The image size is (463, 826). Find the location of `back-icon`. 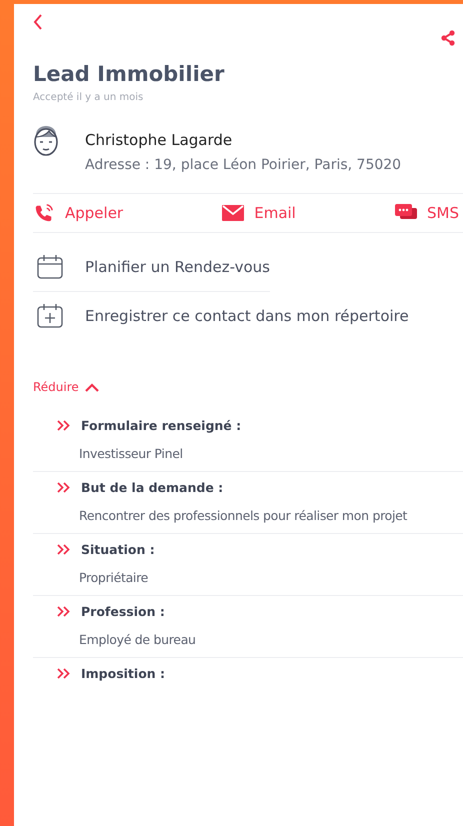

back-icon is located at coordinates (38, 22).